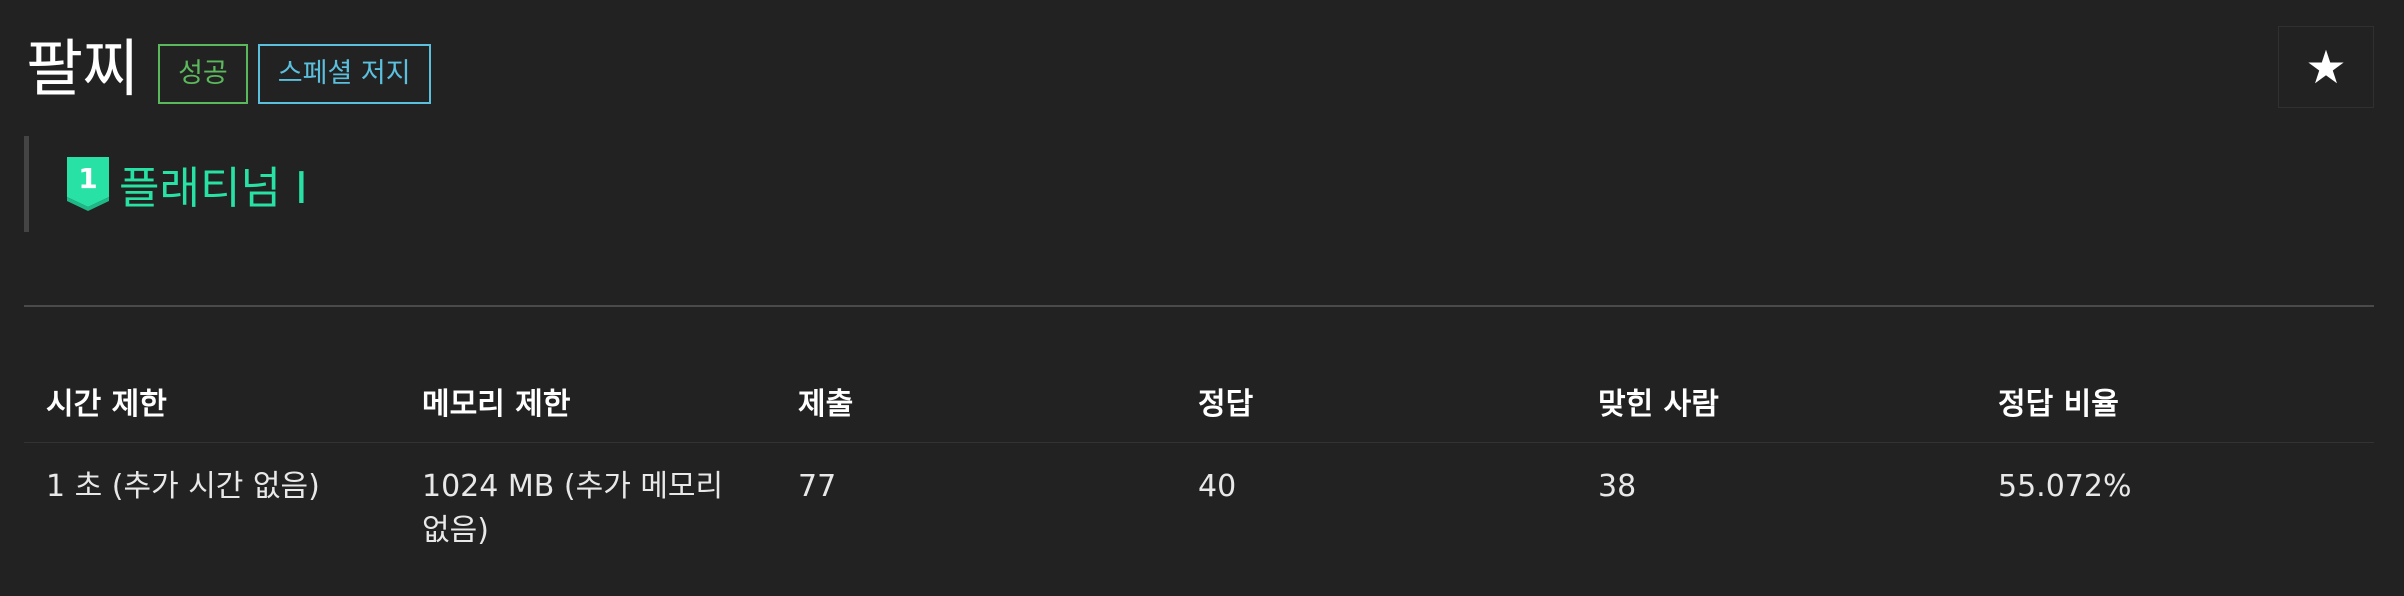 The width and height of the screenshot is (2404, 596). I want to click on section-divider, so click(1199, 306).